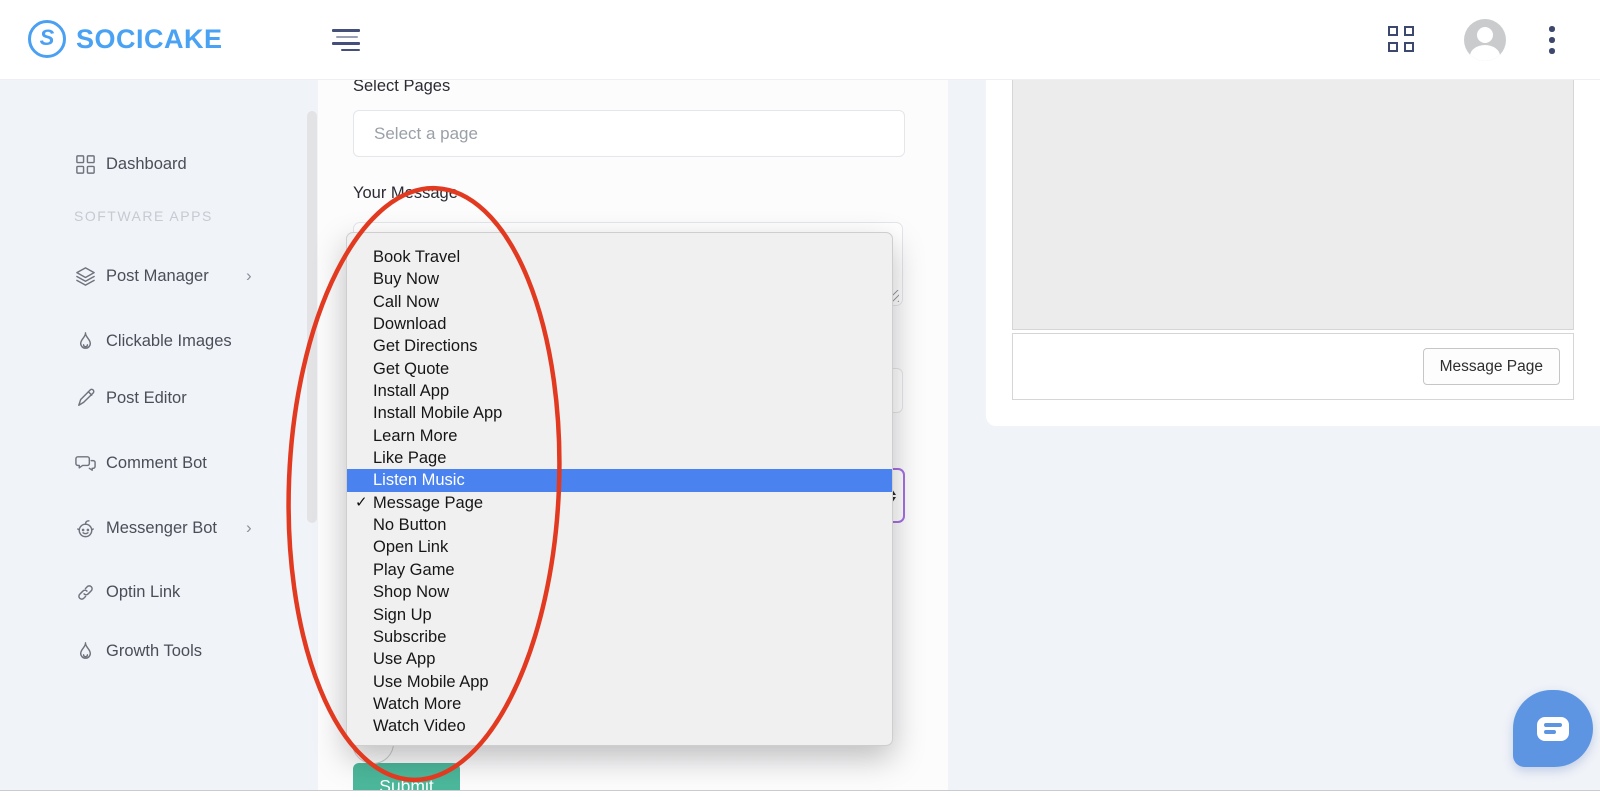  Describe the element at coordinates (619, 525) in the screenshot. I see `dropdown-option: No Button` at that location.